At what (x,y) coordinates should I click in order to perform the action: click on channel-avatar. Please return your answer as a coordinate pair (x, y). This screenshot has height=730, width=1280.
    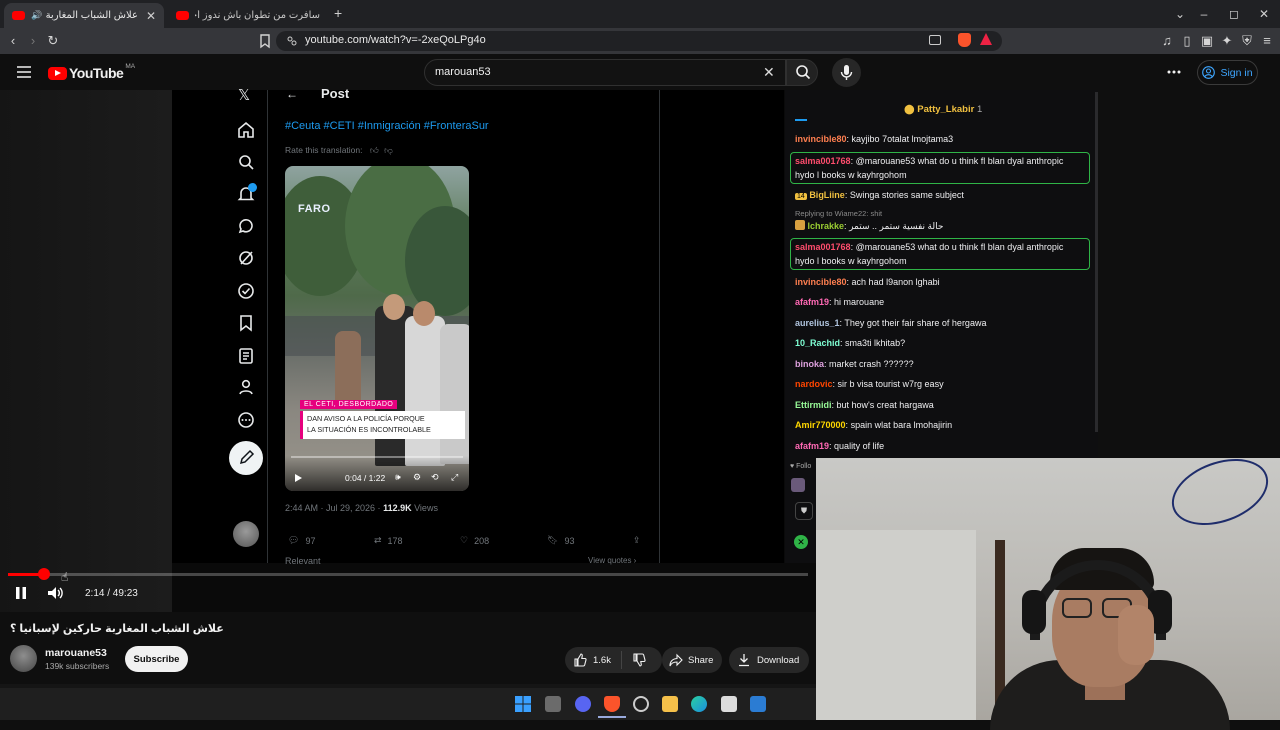
    Looking at the image, I should click on (23, 658).